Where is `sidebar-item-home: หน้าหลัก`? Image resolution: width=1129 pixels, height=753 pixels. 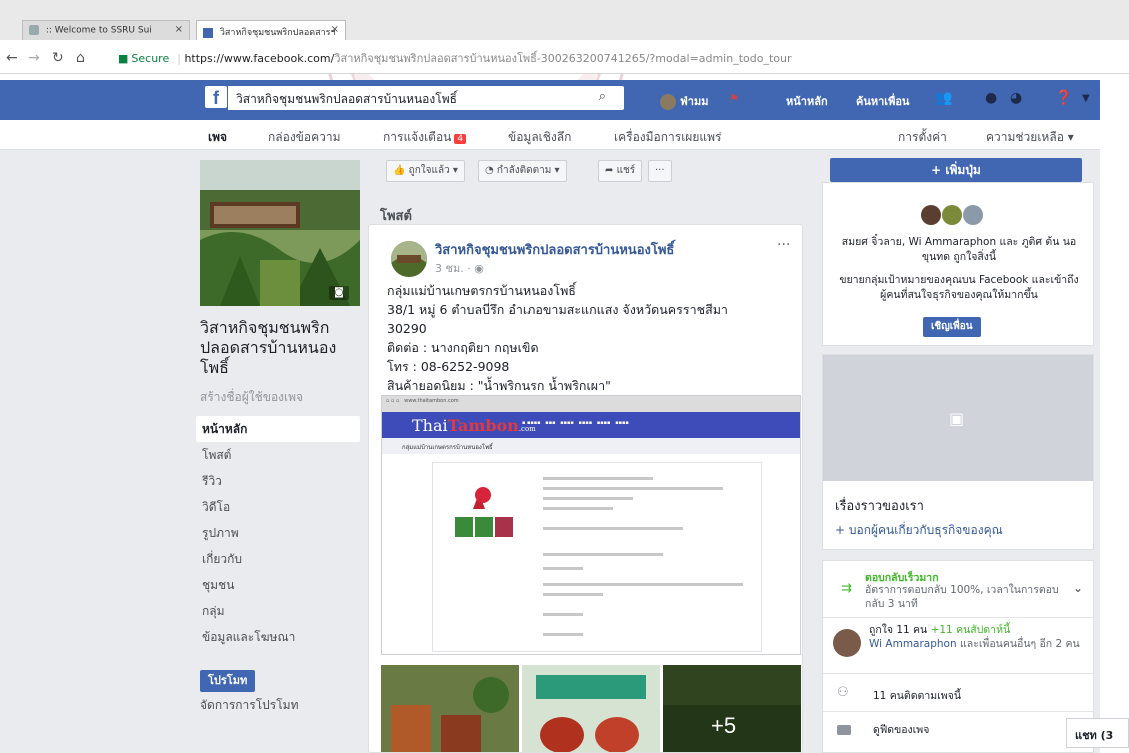
sidebar-item-home: หน้าหลัก is located at coordinates (278, 429).